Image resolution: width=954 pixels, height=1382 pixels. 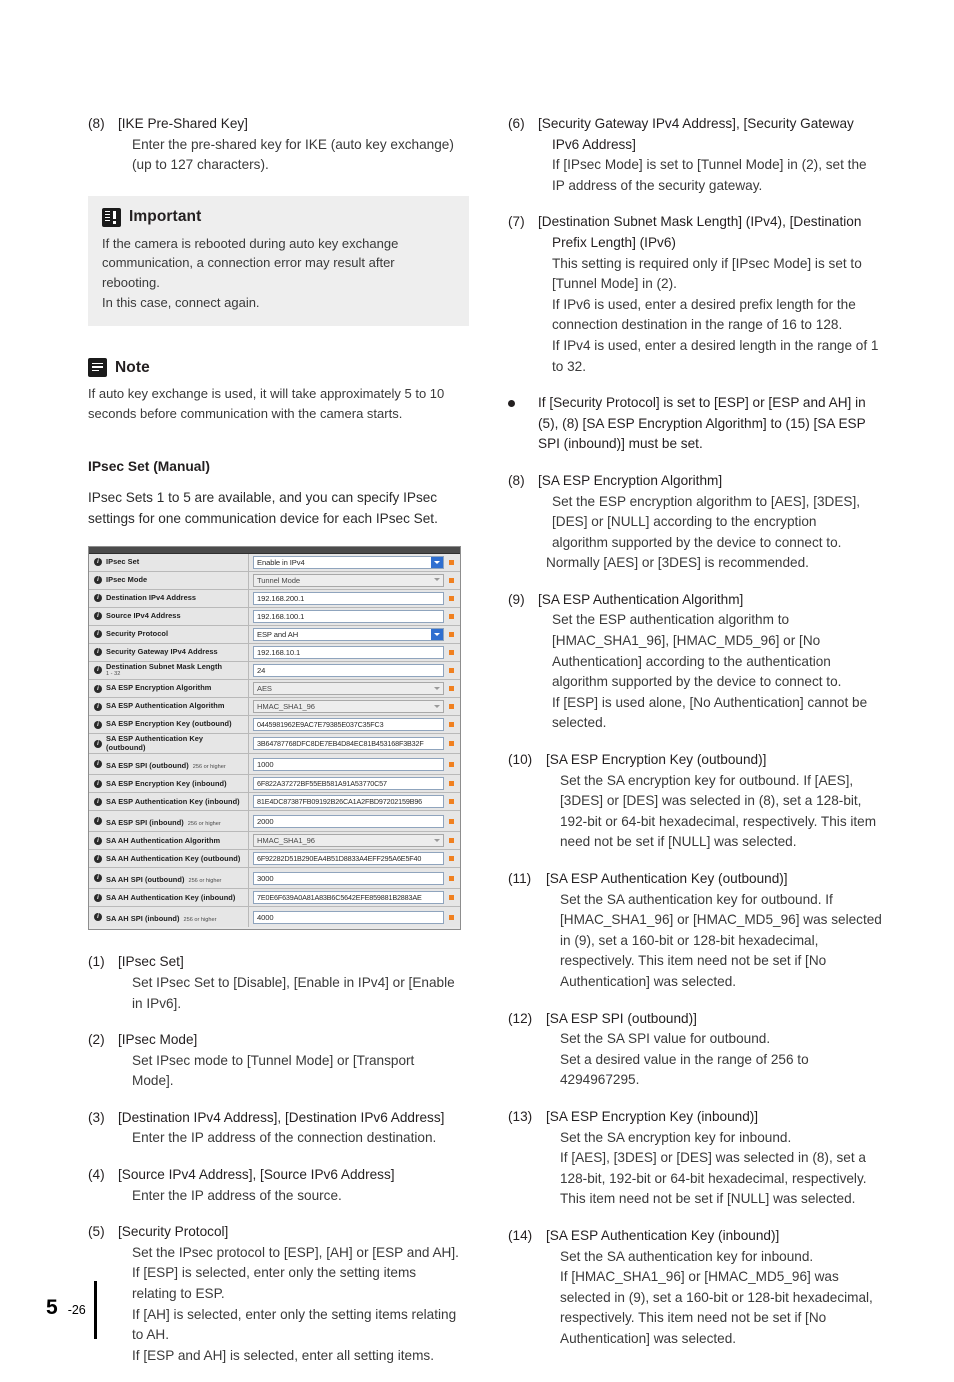 I want to click on field-value: 7E0E6F639A0A81A83B6C5642EFE859881B2883AE, so click(x=339, y=898).